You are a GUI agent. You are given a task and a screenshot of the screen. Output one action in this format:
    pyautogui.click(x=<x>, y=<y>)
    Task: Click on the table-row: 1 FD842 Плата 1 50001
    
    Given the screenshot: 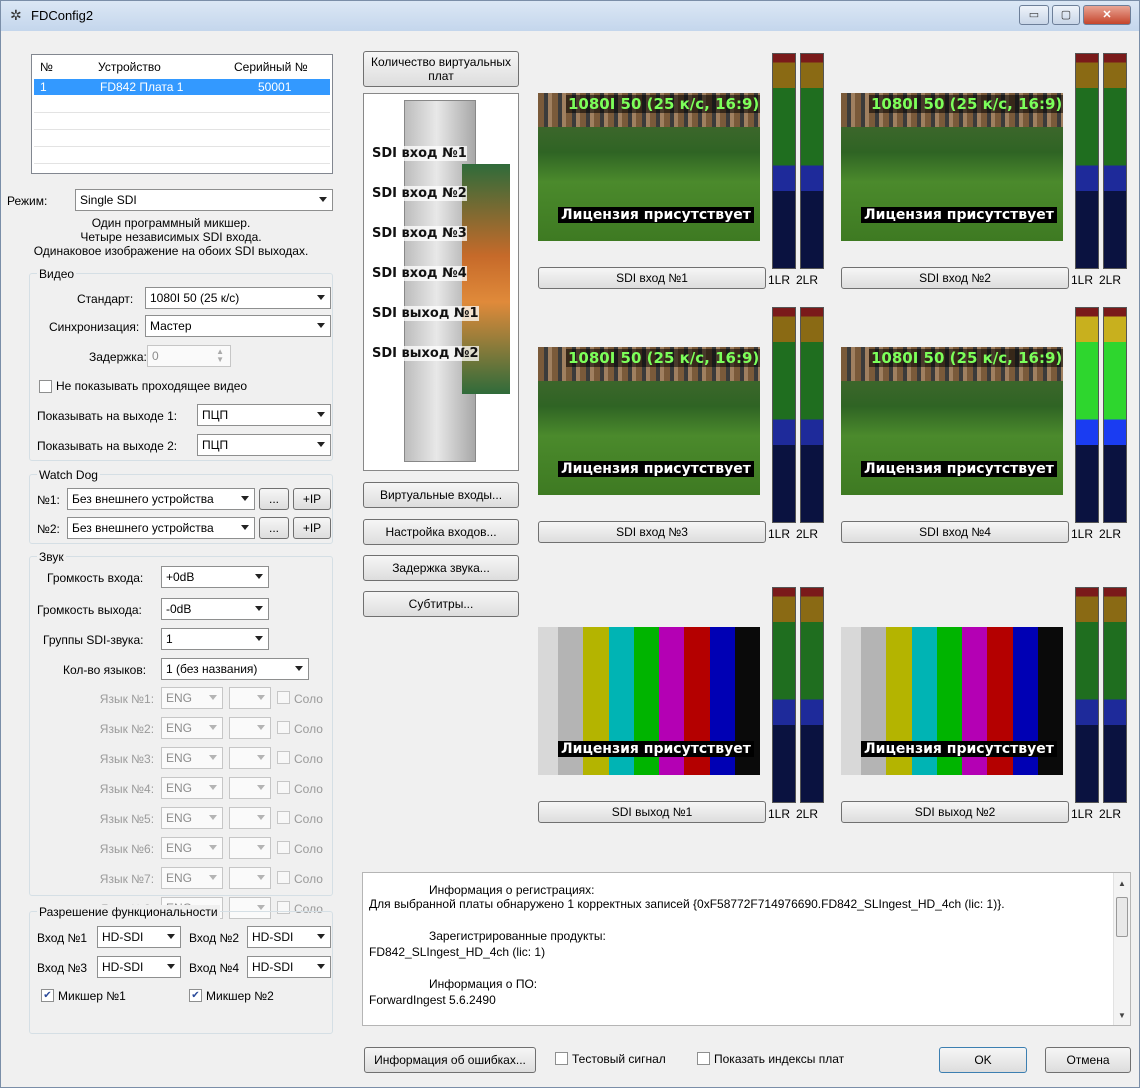 What is the action you would take?
    pyautogui.click(x=182, y=87)
    